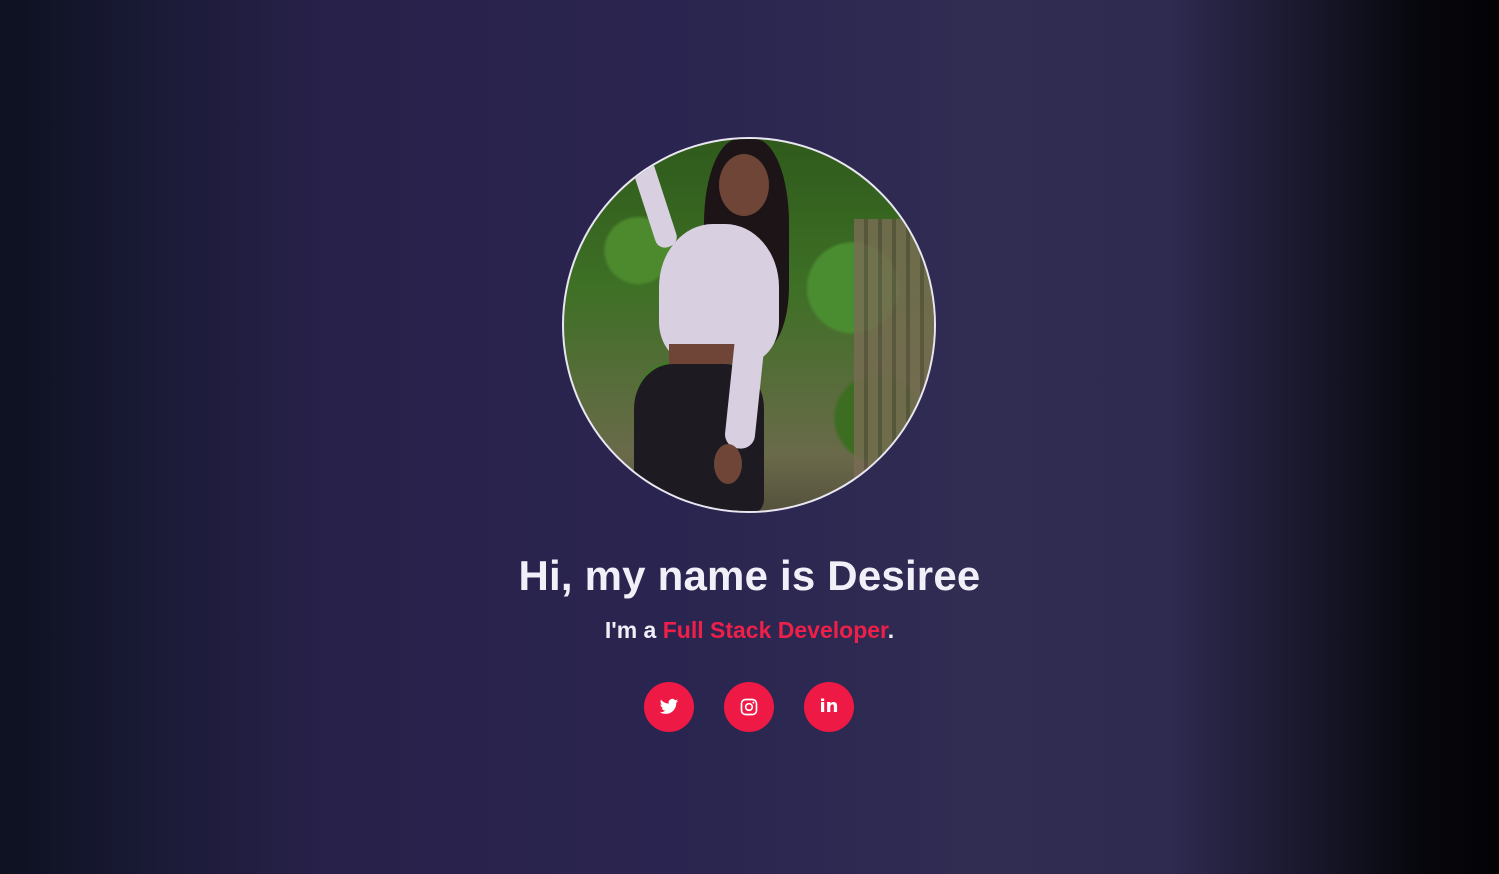 This screenshot has width=1499, height=874. I want to click on instagram-icon, so click(749, 707).